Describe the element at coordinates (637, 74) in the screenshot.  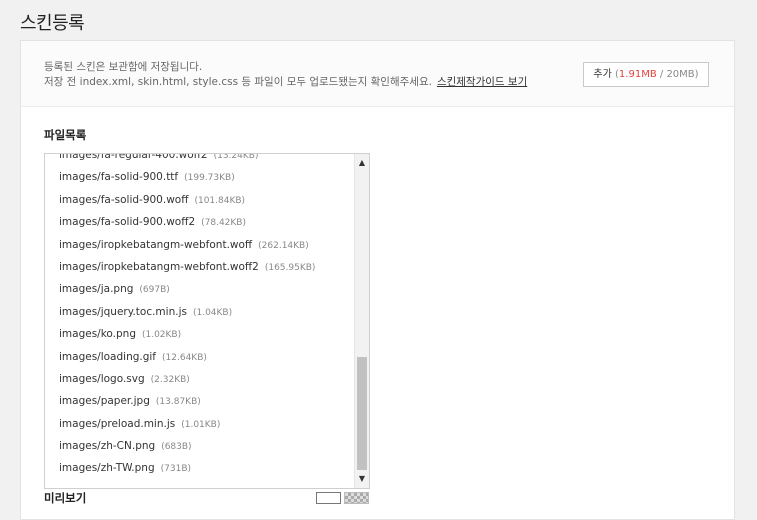
I see `used-size: 1.91MB` at that location.